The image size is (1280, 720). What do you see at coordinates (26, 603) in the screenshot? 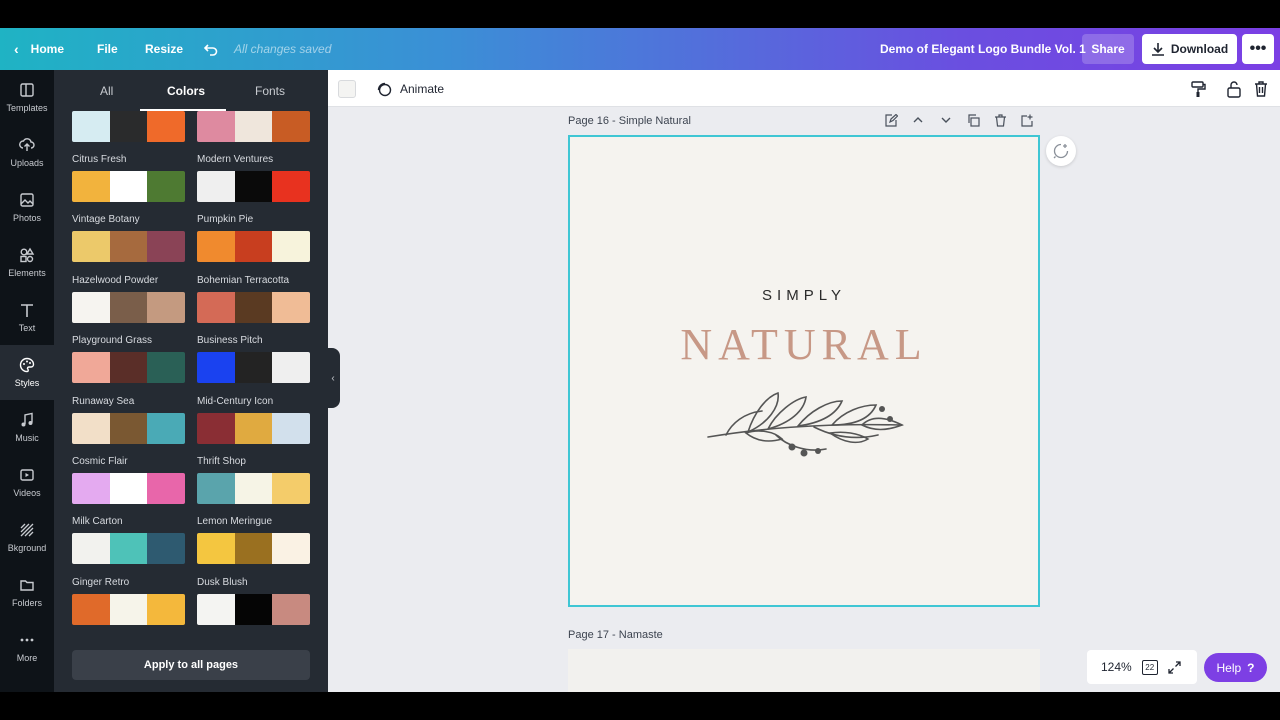
I see `nav-label: Folders` at bounding box center [26, 603].